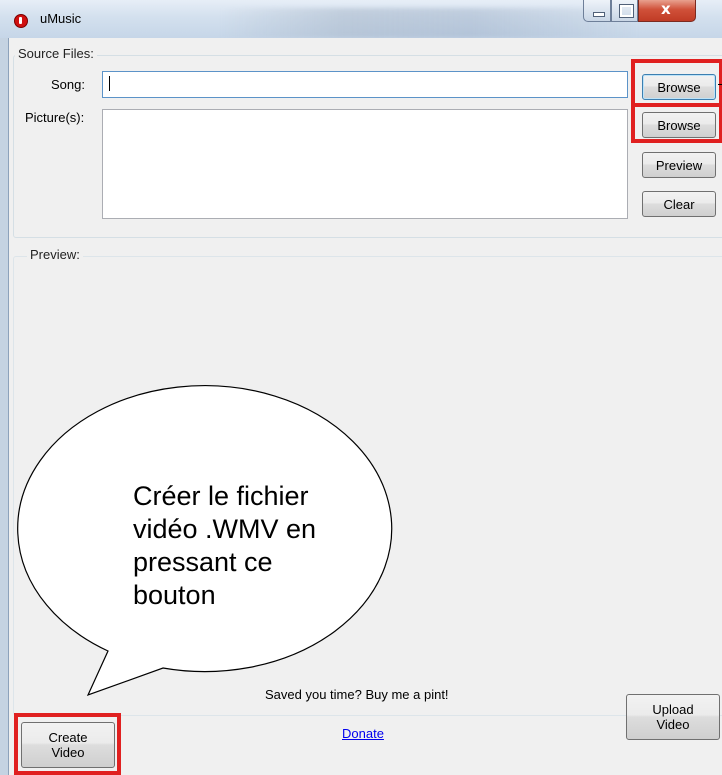  I want to click on text-caret, so click(109, 83).